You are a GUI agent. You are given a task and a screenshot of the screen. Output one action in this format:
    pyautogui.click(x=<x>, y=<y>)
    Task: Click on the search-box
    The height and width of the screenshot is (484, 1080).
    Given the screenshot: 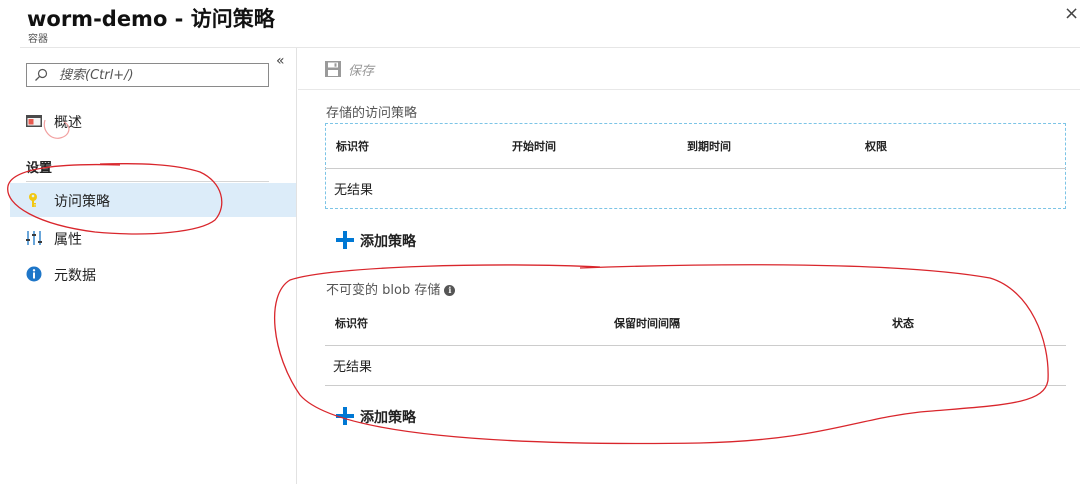 What is the action you would take?
    pyautogui.click(x=147, y=75)
    